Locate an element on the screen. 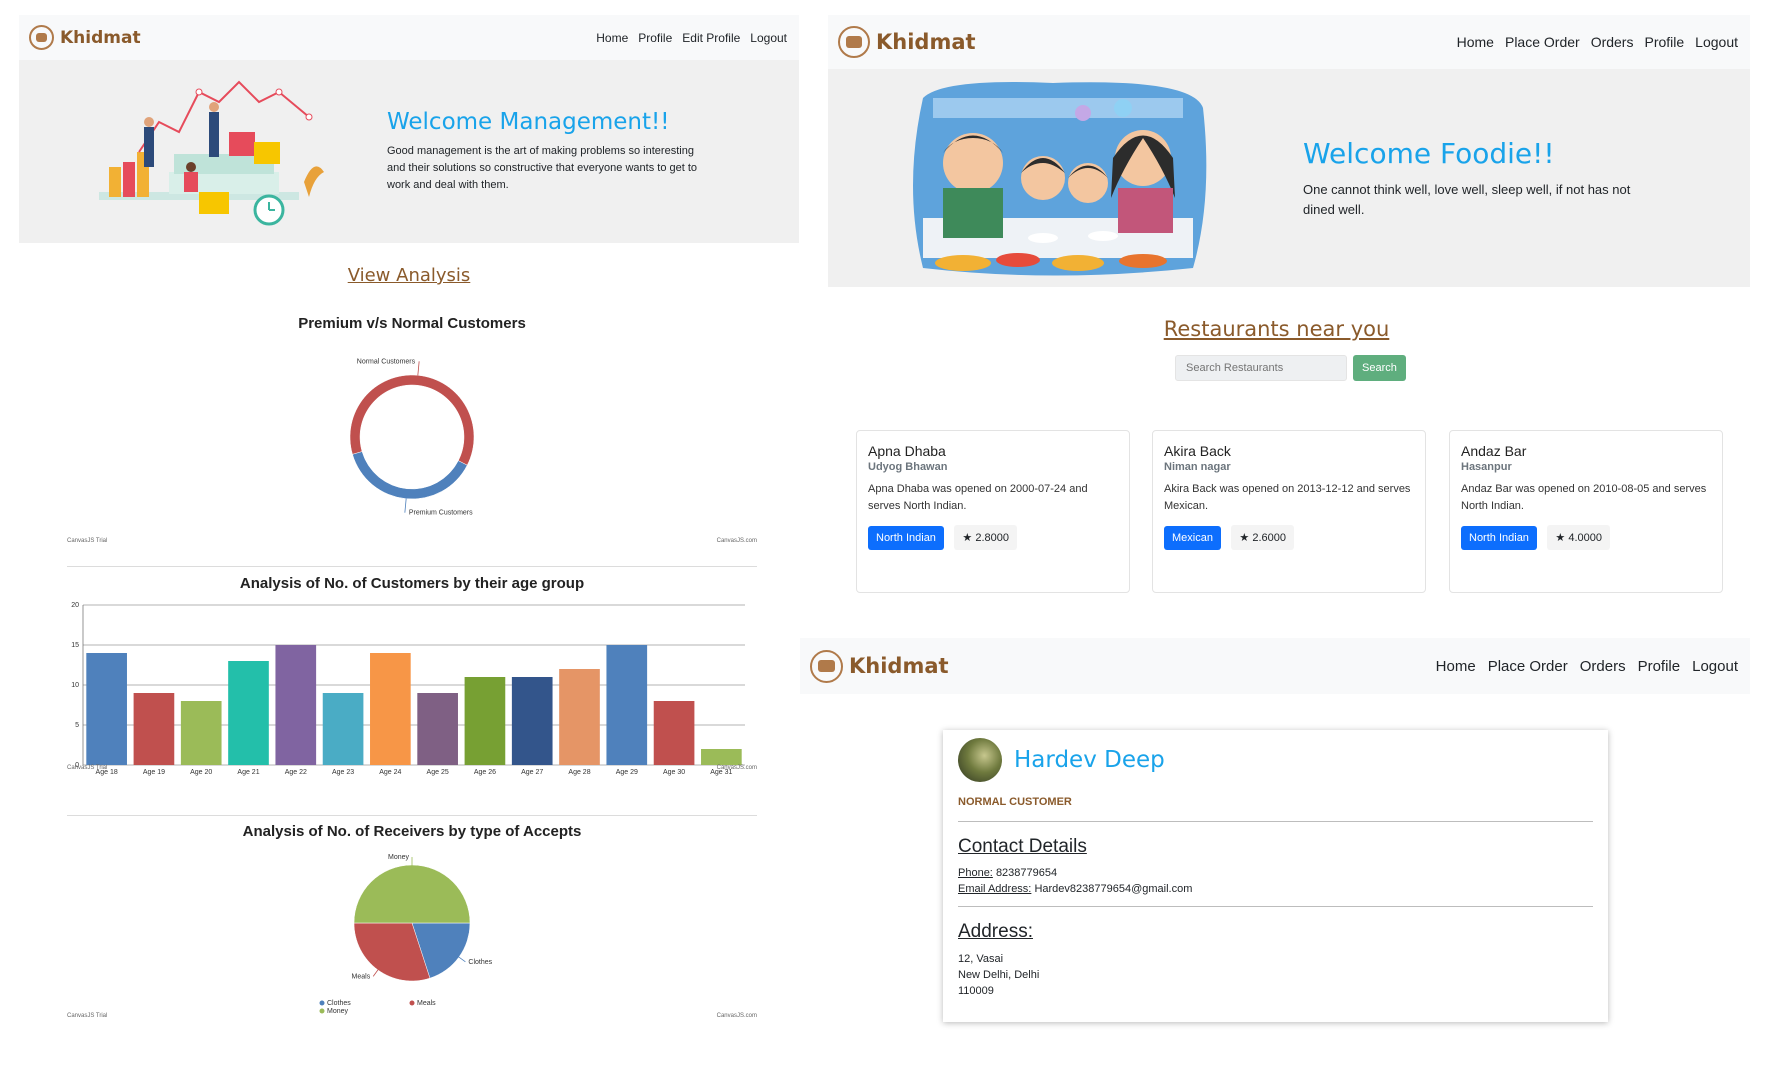  x-tick-label: Age 20 is located at coordinates (201, 772).